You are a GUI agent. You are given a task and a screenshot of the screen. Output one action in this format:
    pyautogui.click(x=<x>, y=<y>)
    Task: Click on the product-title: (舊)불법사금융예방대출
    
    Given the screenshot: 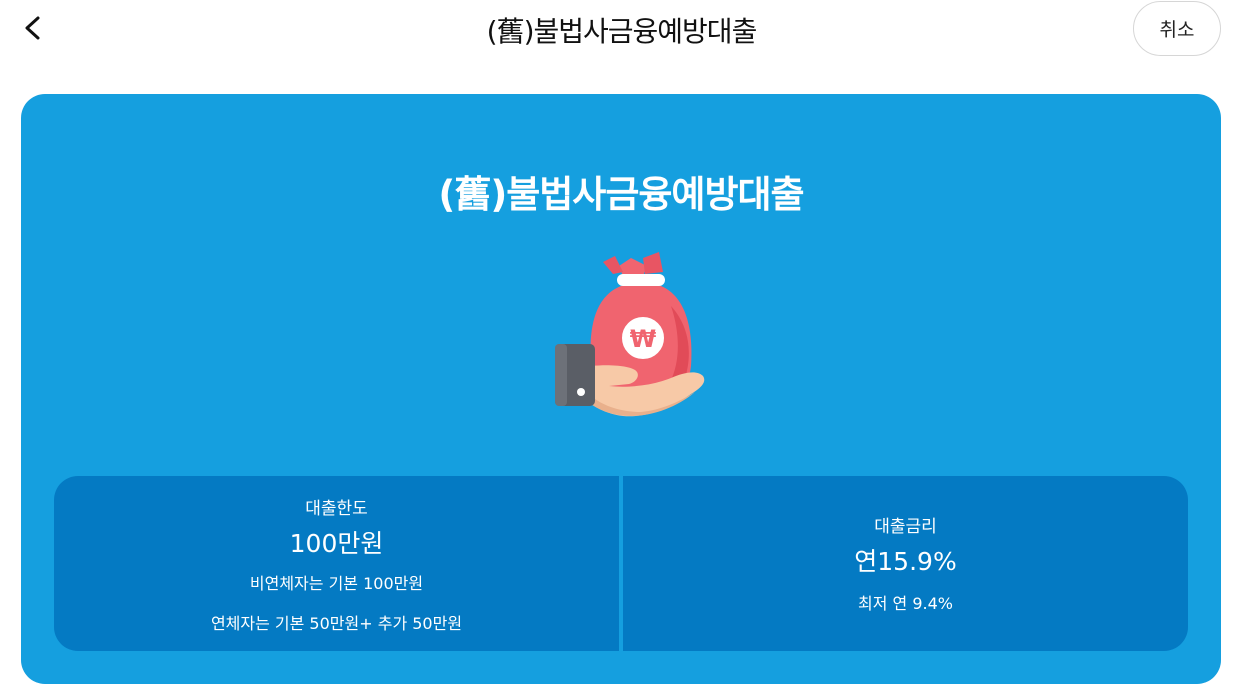 What is the action you would take?
    pyautogui.click(x=621, y=194)
    